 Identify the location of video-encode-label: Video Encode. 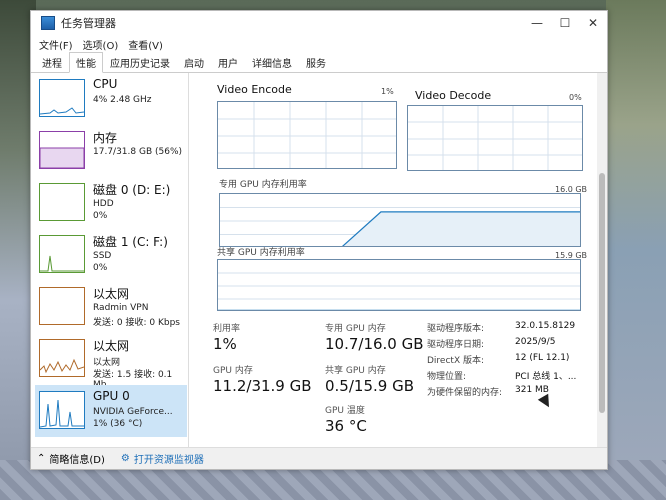
(254, 89).